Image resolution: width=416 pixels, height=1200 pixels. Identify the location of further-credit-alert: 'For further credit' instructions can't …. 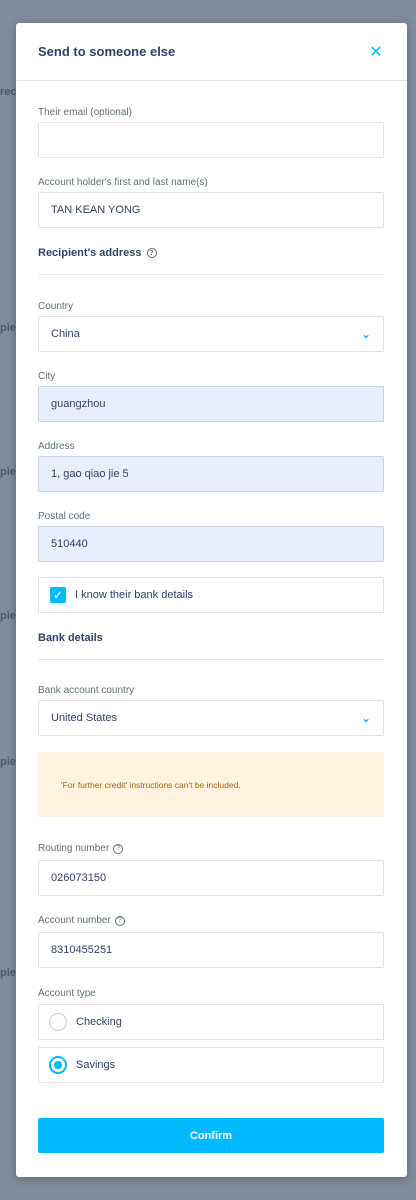
(211, 784).